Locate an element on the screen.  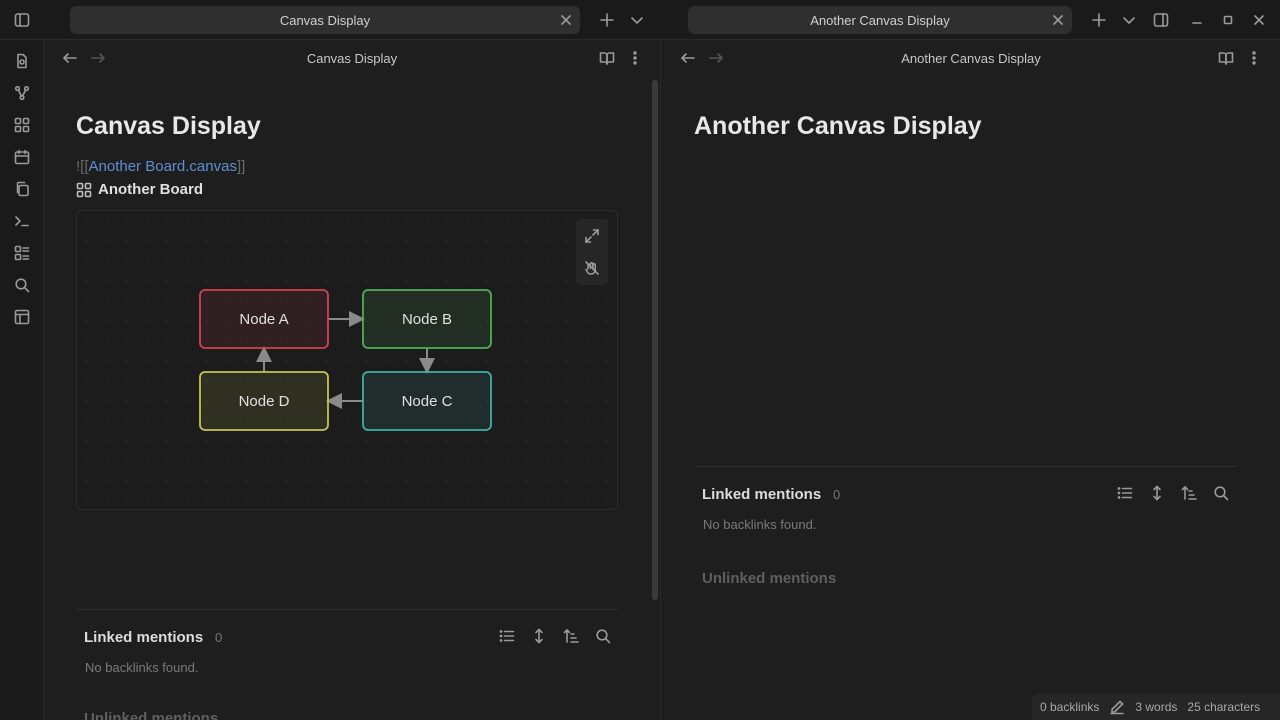
canvas-node-d: Node D is located at coordinates (264, 401).